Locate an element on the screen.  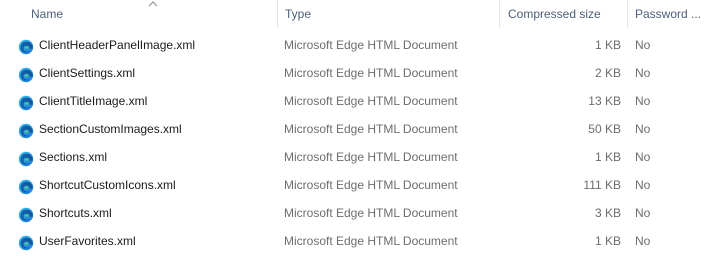
chevron-up-icon is located at coordinates (153, 4).